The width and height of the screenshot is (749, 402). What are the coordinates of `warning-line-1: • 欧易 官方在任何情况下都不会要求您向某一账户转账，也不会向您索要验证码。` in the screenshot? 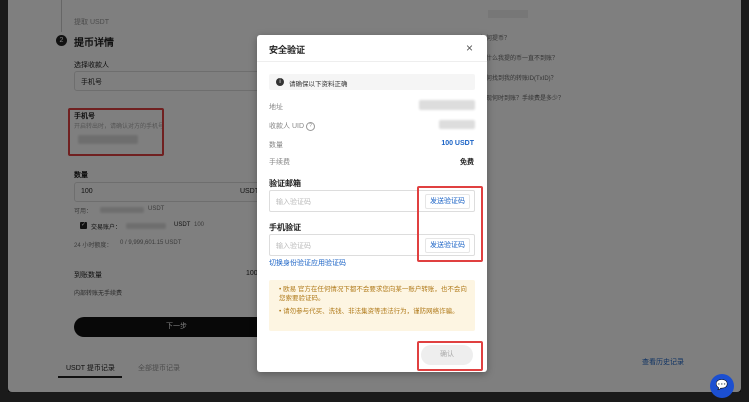 It's located at (373, 294).